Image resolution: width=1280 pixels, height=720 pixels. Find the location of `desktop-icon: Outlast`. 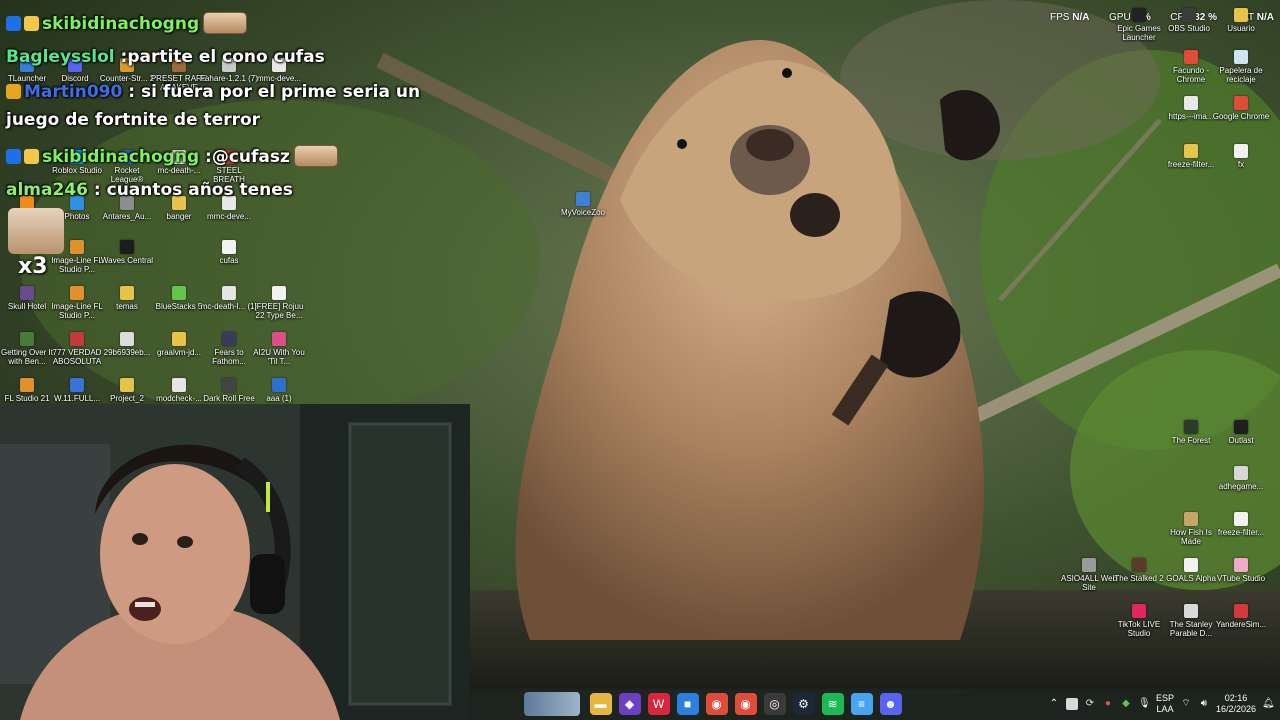

desktop-icon: Outlast is located at coordinates (1241, 432).